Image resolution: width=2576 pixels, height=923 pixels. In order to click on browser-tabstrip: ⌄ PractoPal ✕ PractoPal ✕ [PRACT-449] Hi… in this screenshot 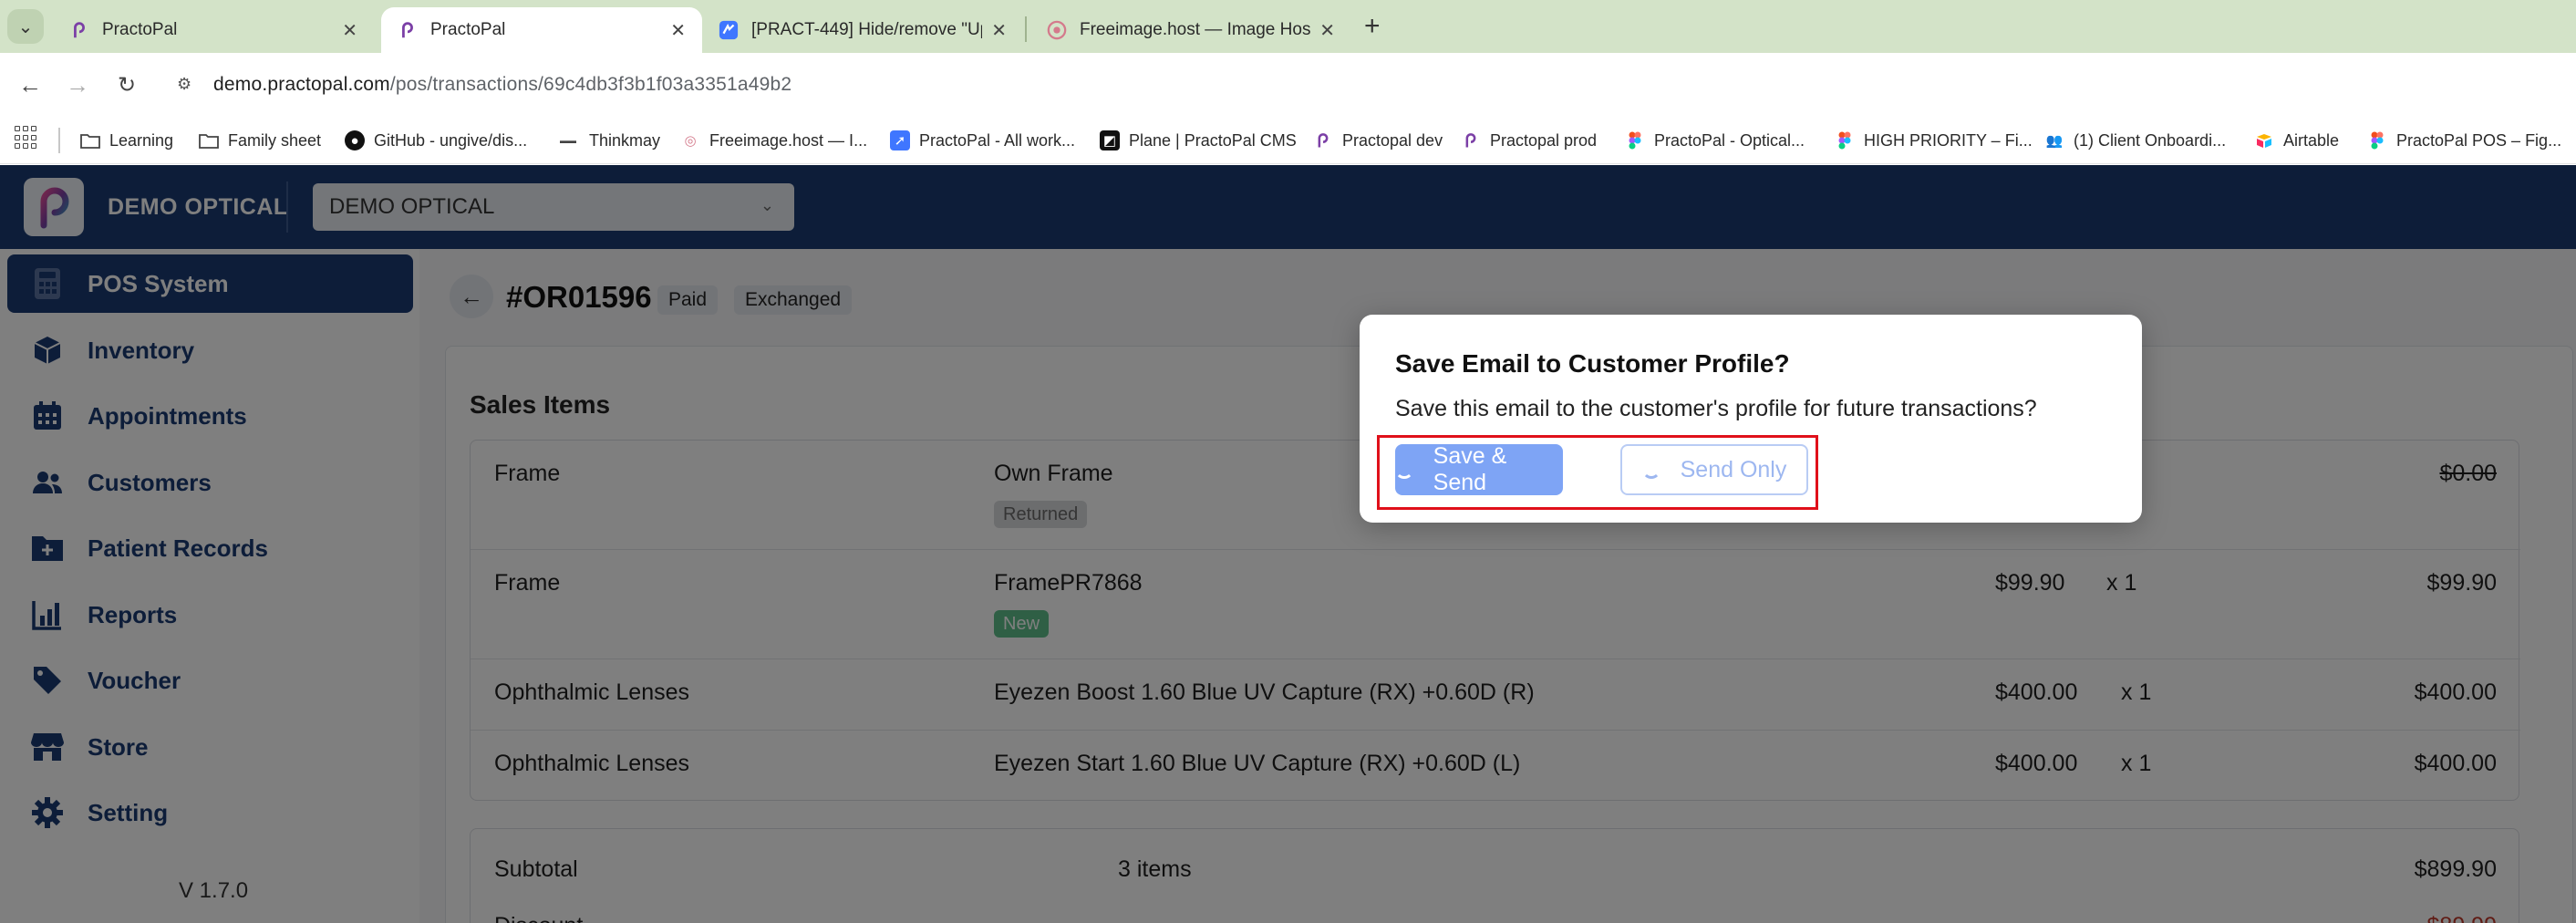, I will do `click(1288, 26)`.